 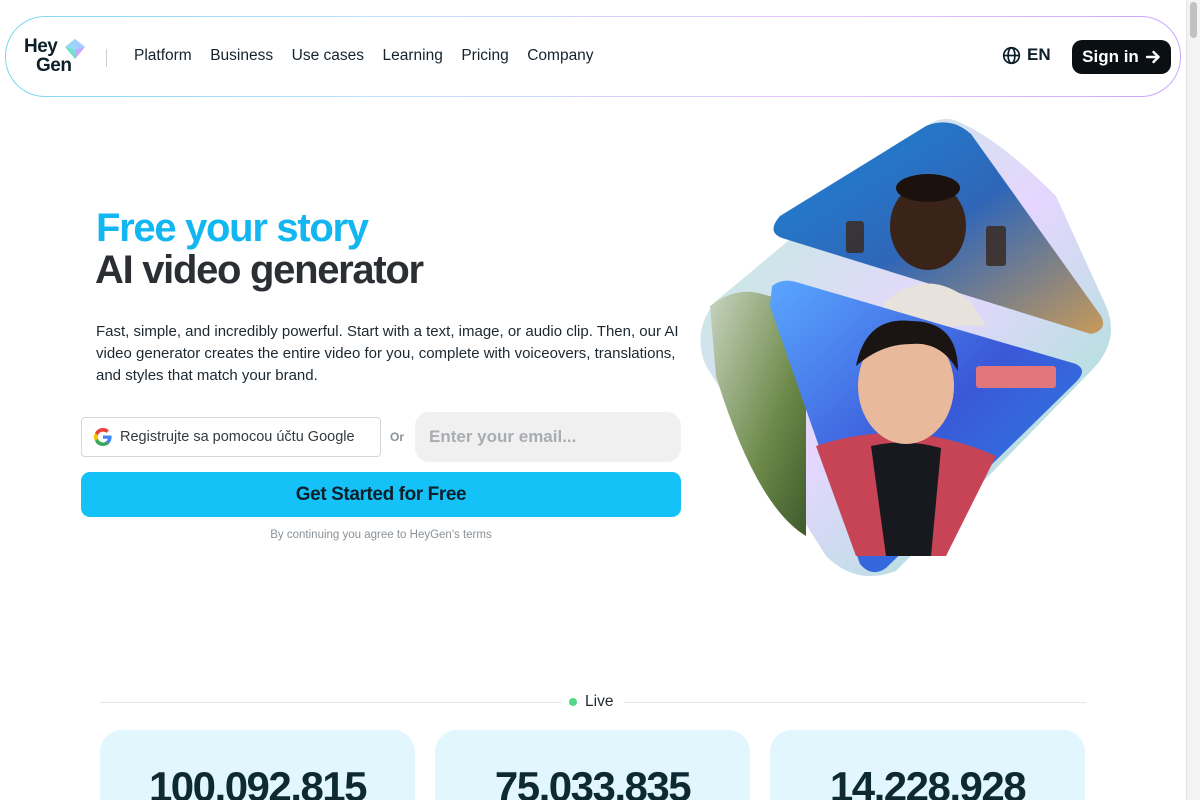 What do you see at coordinates (75, 49) in the screenshot?
I see `heygen-logo-icon` at bounding box center [75, 49].